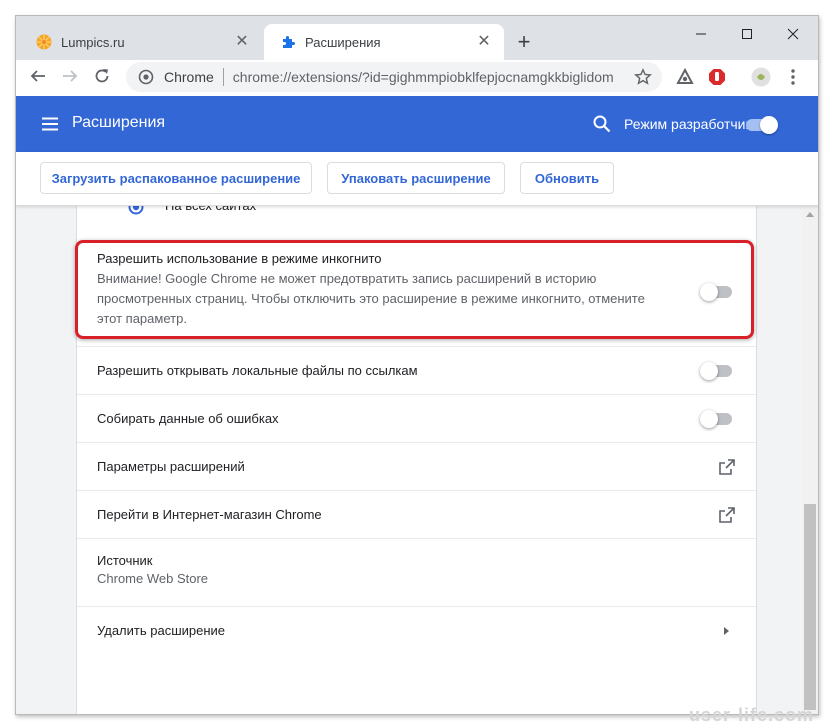  Describe the element at coordinates (38, 76) in the screenshot. I see `back-arrow-icon` at that location.